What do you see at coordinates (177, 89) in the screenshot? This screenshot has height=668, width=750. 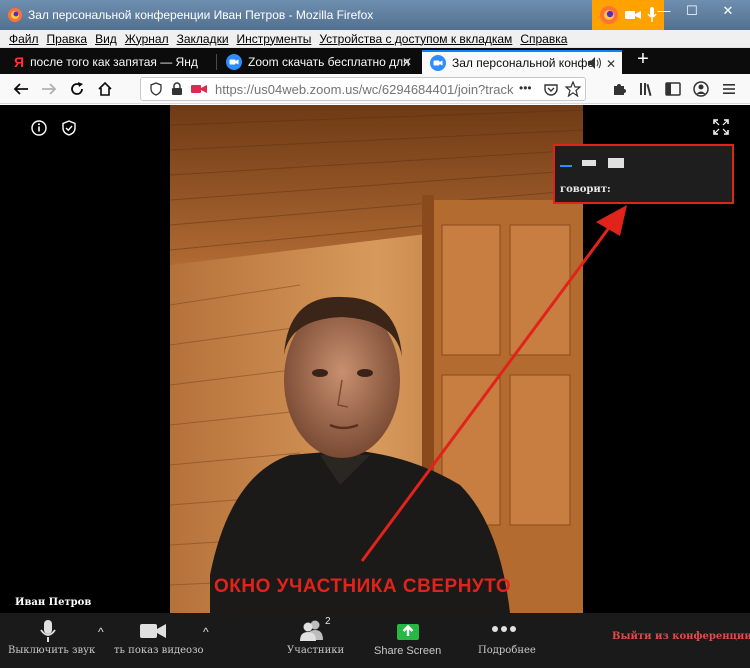 I see `lock-icon` at bounding box center [177, 89].